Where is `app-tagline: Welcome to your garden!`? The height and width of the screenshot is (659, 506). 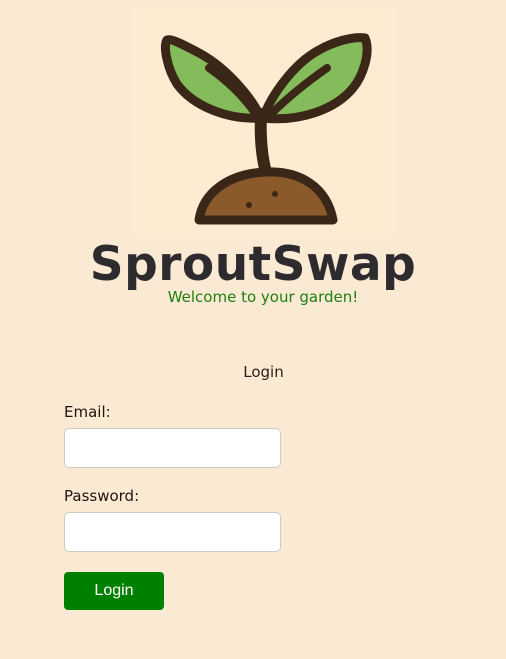
app-tagline: Welcome to your garden! is located at coordinates (263, 297).